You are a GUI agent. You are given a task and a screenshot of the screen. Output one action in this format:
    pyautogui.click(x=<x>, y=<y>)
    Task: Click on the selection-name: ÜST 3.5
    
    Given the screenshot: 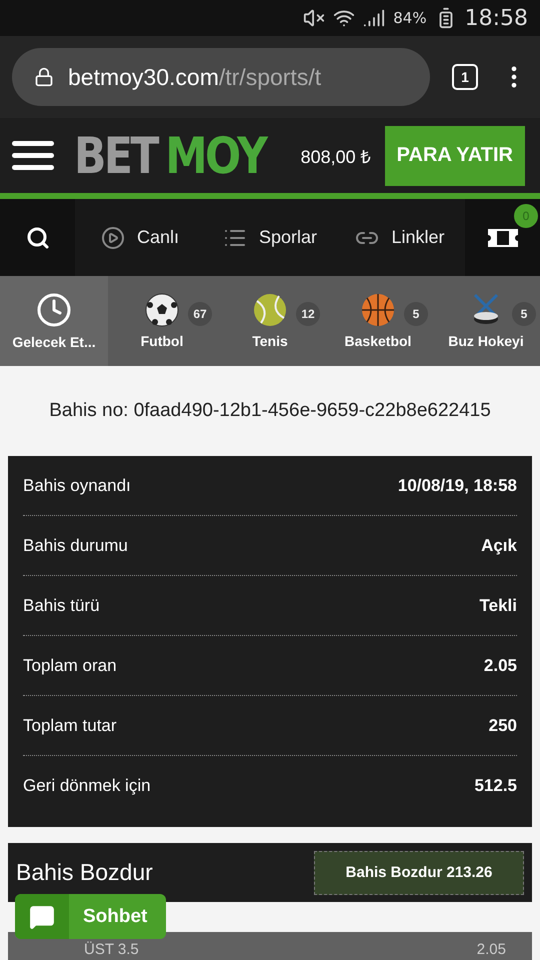 What is the action you would take?
    pyautogui.click(x=111, y=949)
    